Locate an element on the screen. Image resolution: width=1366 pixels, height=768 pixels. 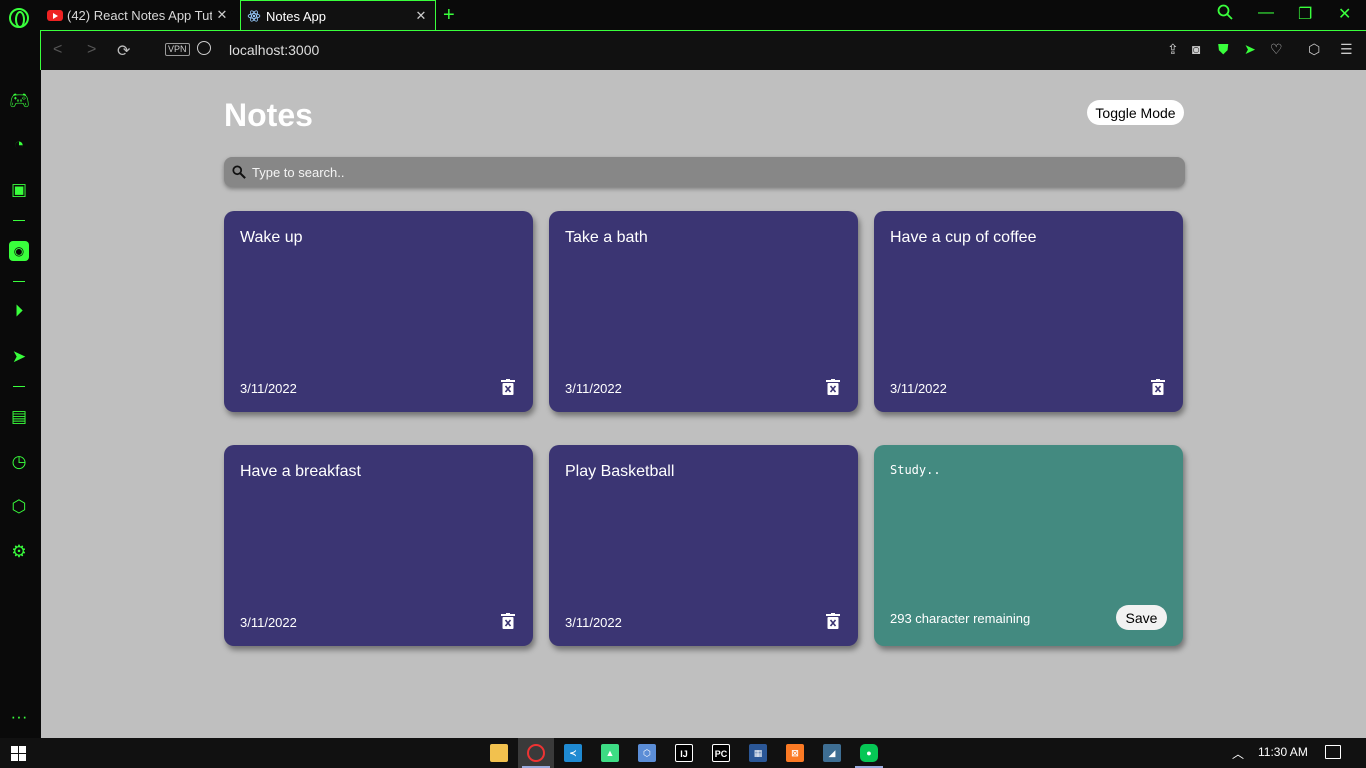
tab-label: Notes App is located at coordinates (296, 16).